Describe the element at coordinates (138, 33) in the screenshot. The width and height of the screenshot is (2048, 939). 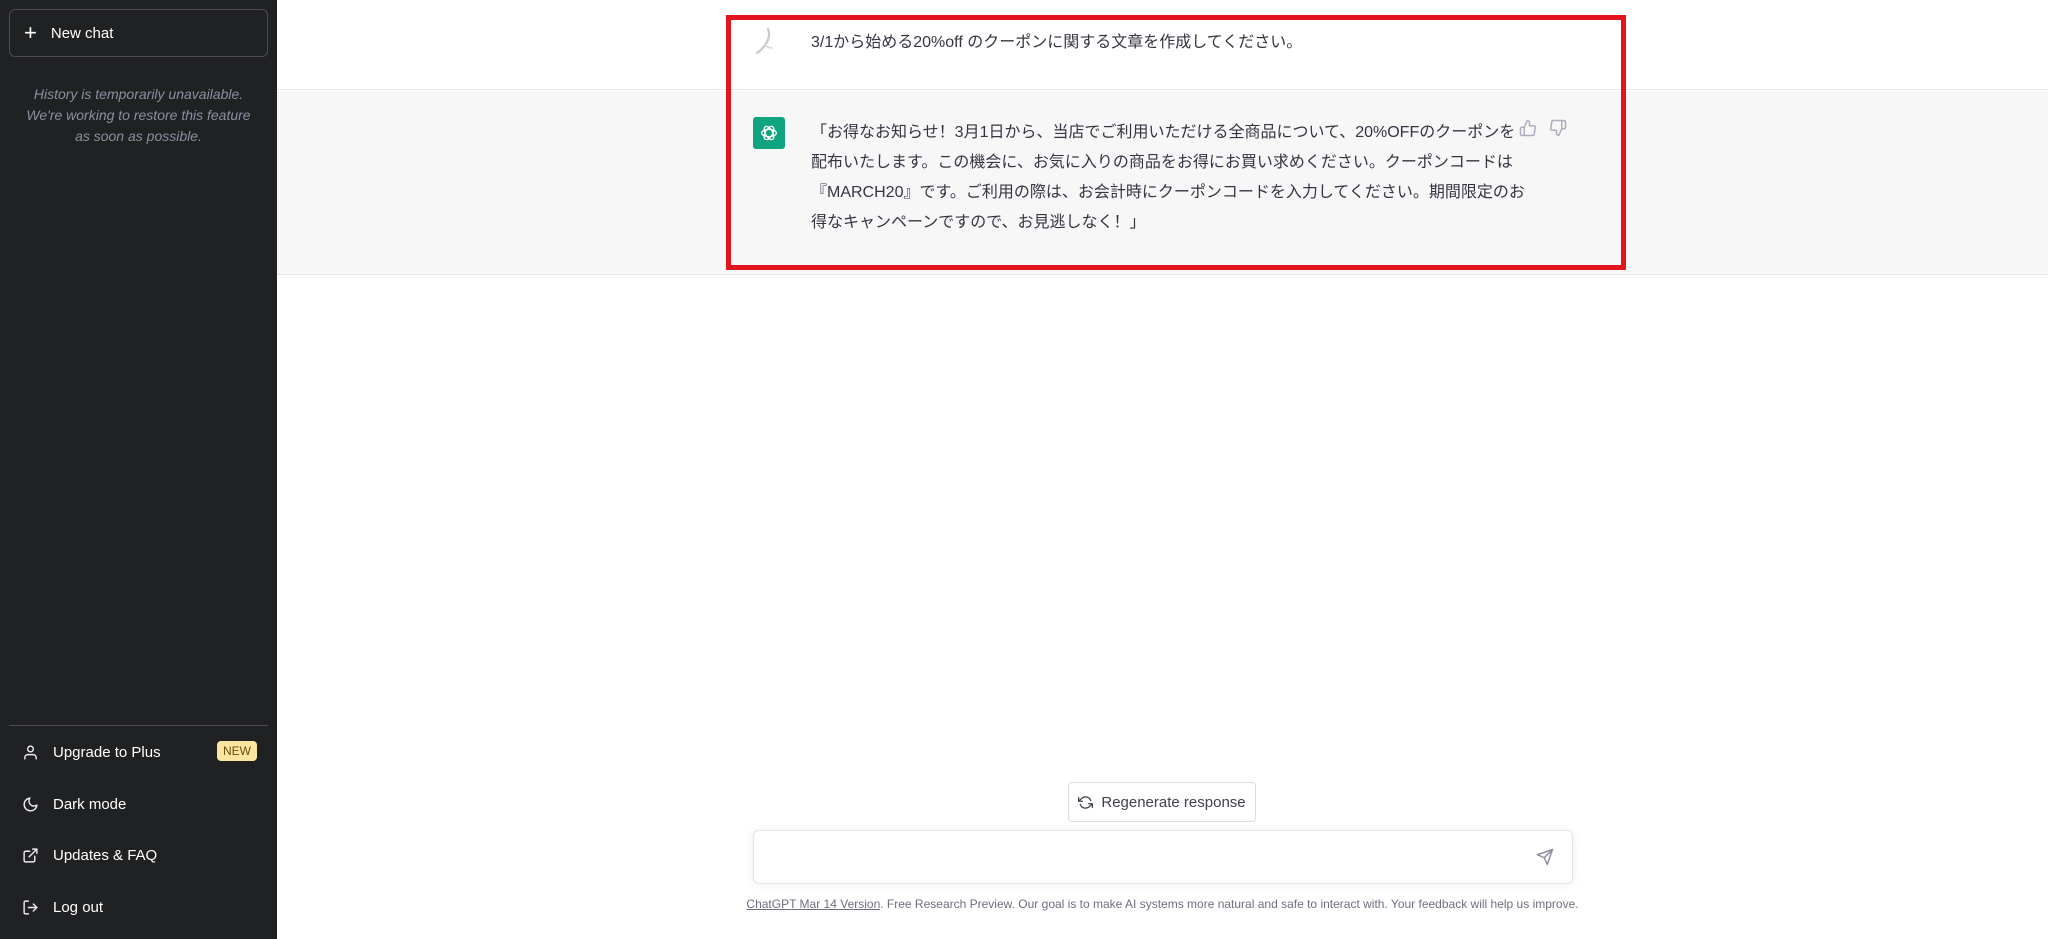
I see `new-chat-button: + New chat` at that location.